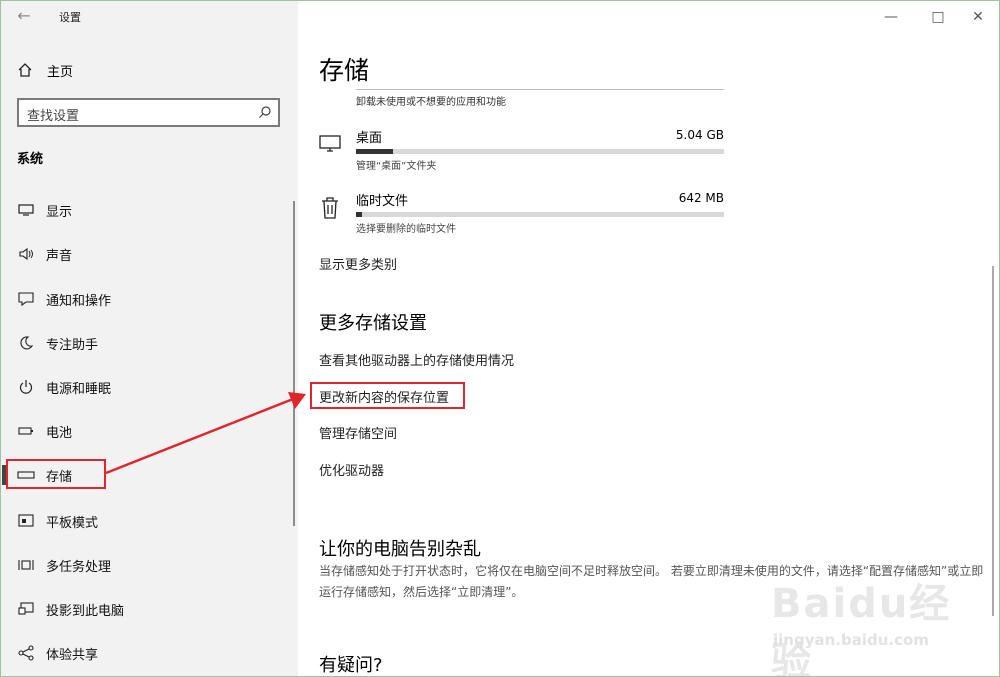 The height and width of the screenshot is (677, 1000). I want to click on tablet-icon, so click(26, 521).